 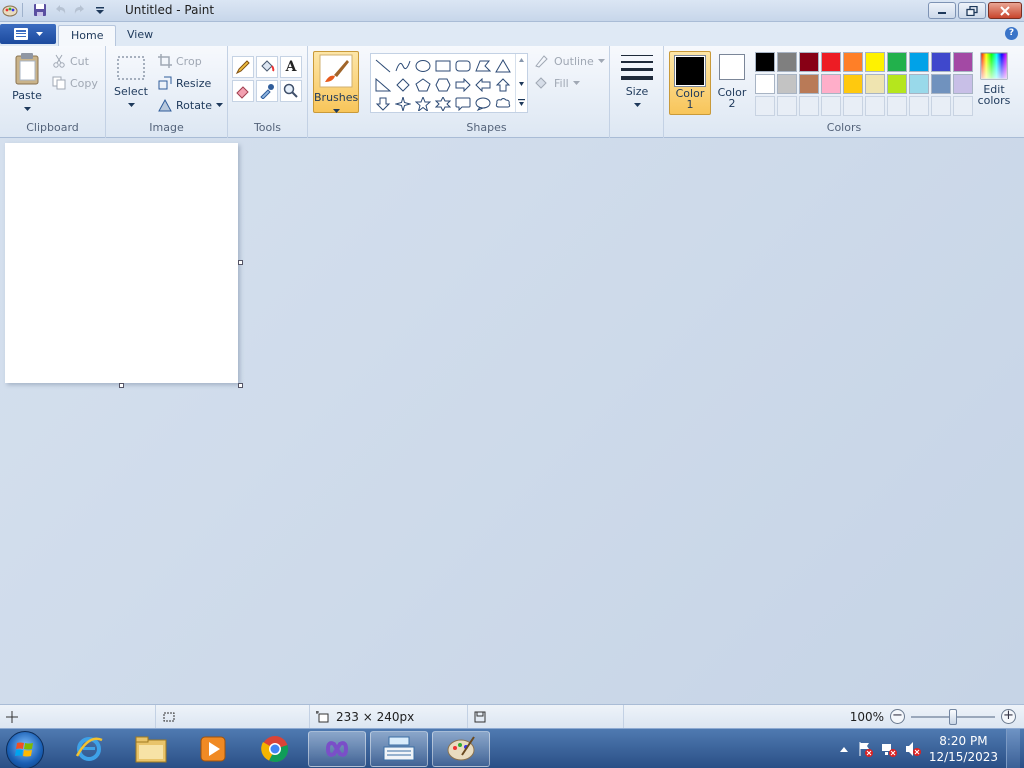 What do you see at coordinates (403, 65) in the screenshot?
I see `curve-shape-icon` at bounding box center [403, 65].